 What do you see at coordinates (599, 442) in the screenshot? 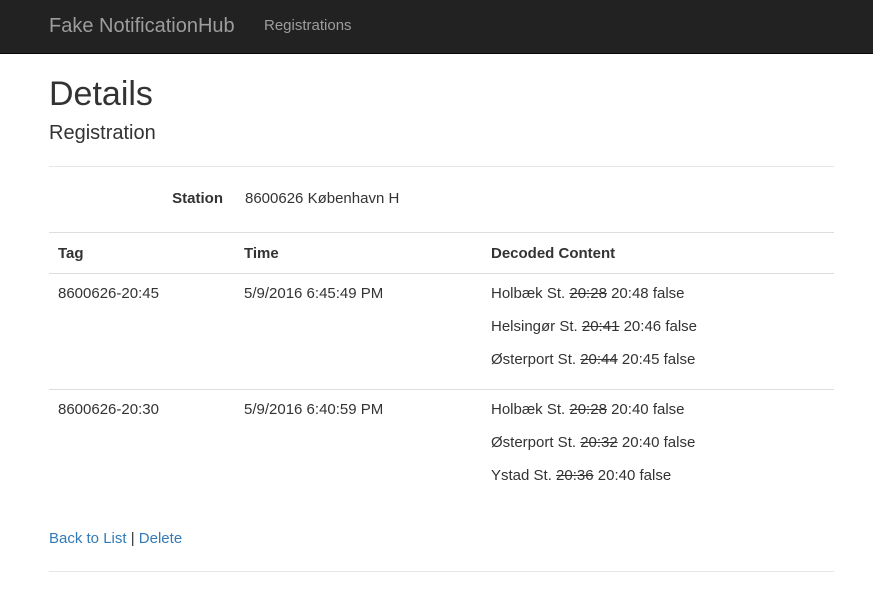
I see `entry-old-time: 20:32` at bounding box center [599, 442].